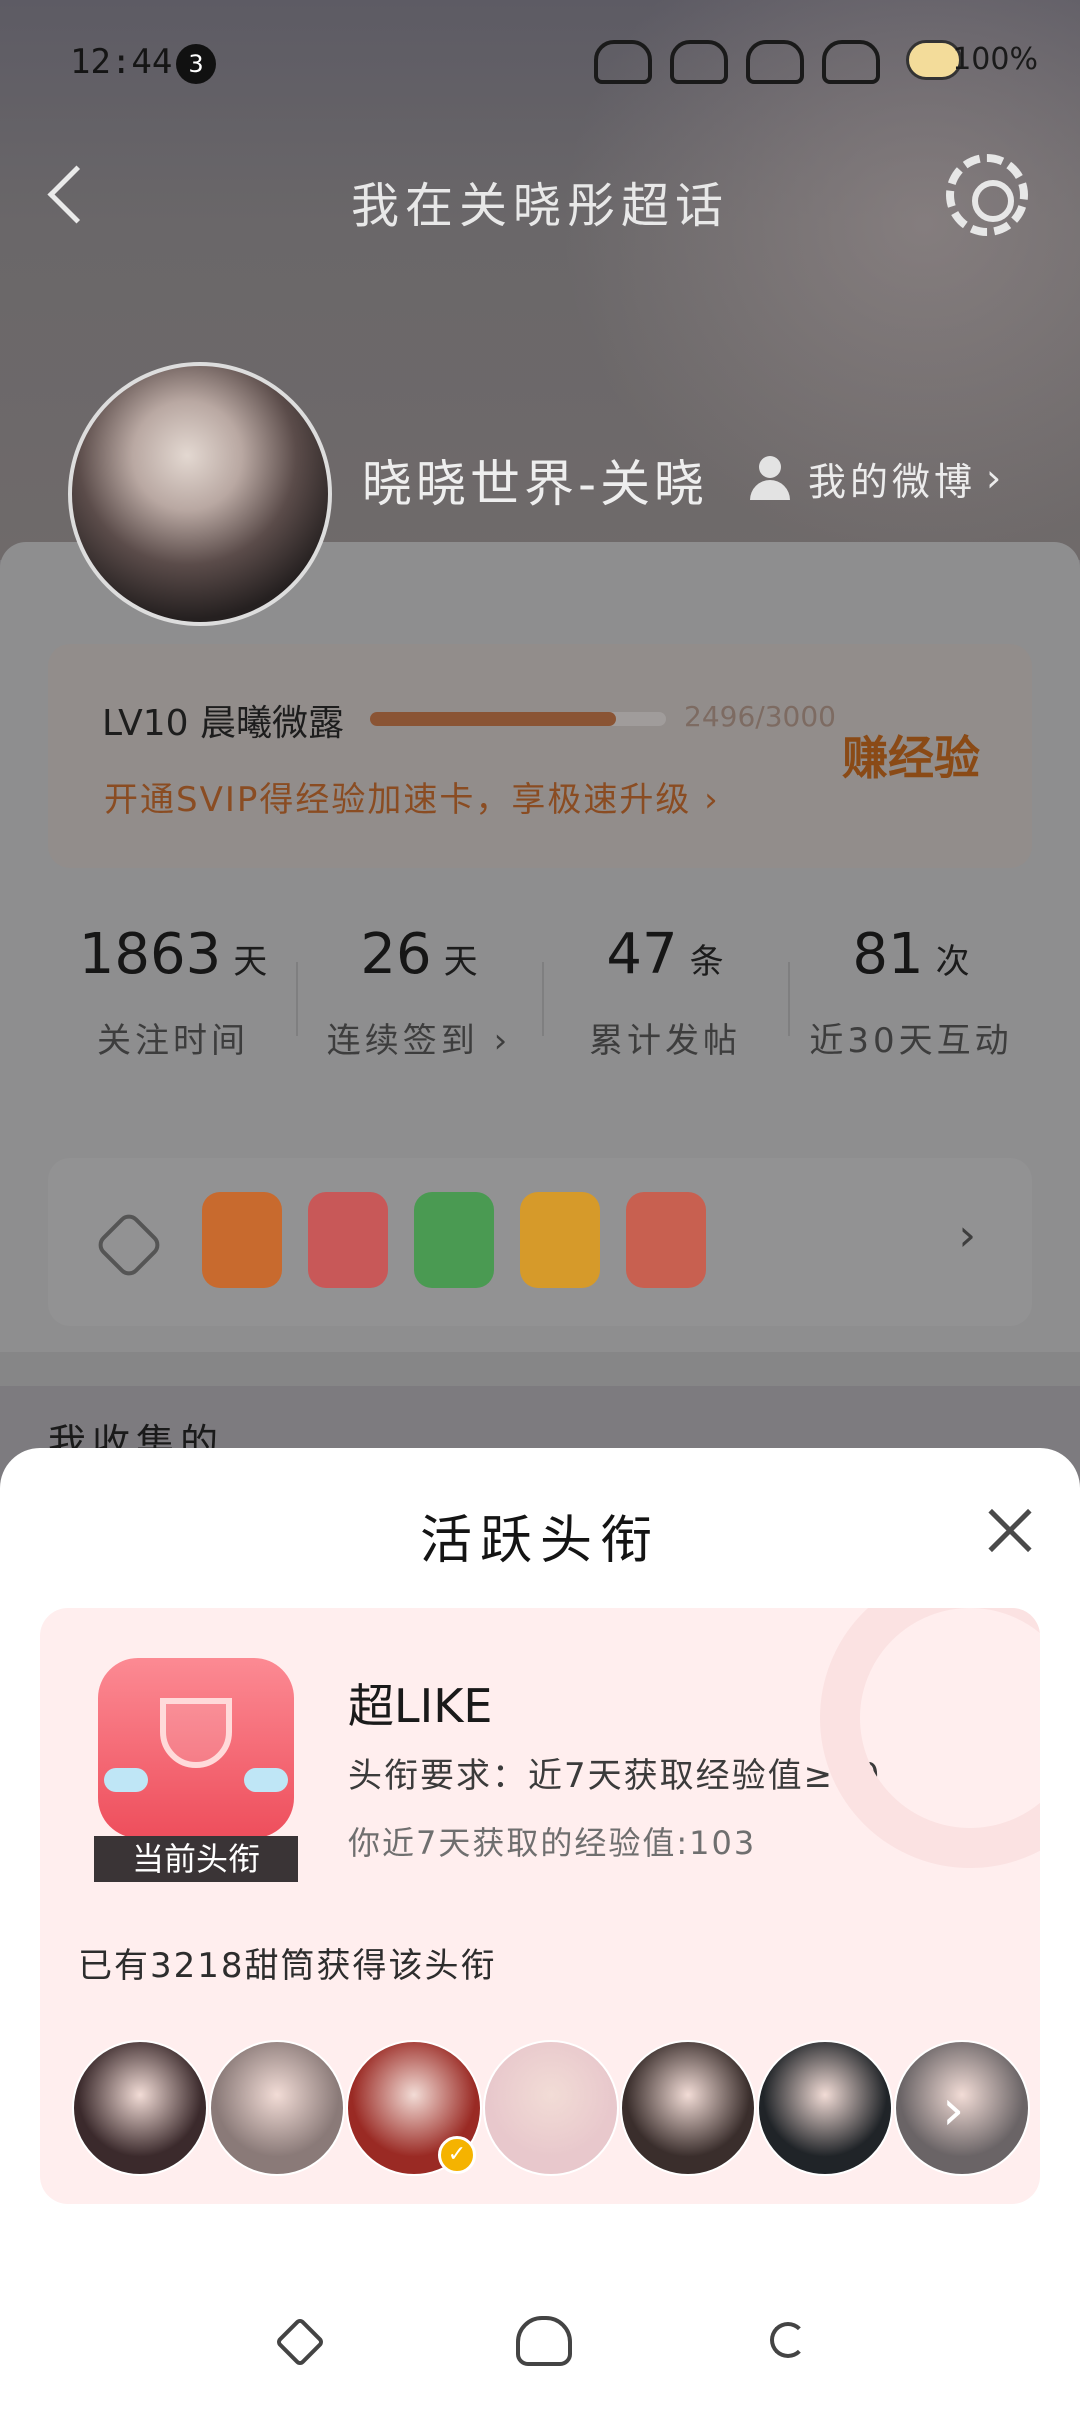 The height and width of the screenshot is (2414, 1080). I want to click on holders-avatar-row: ✓ ›, so click(551, 2108).